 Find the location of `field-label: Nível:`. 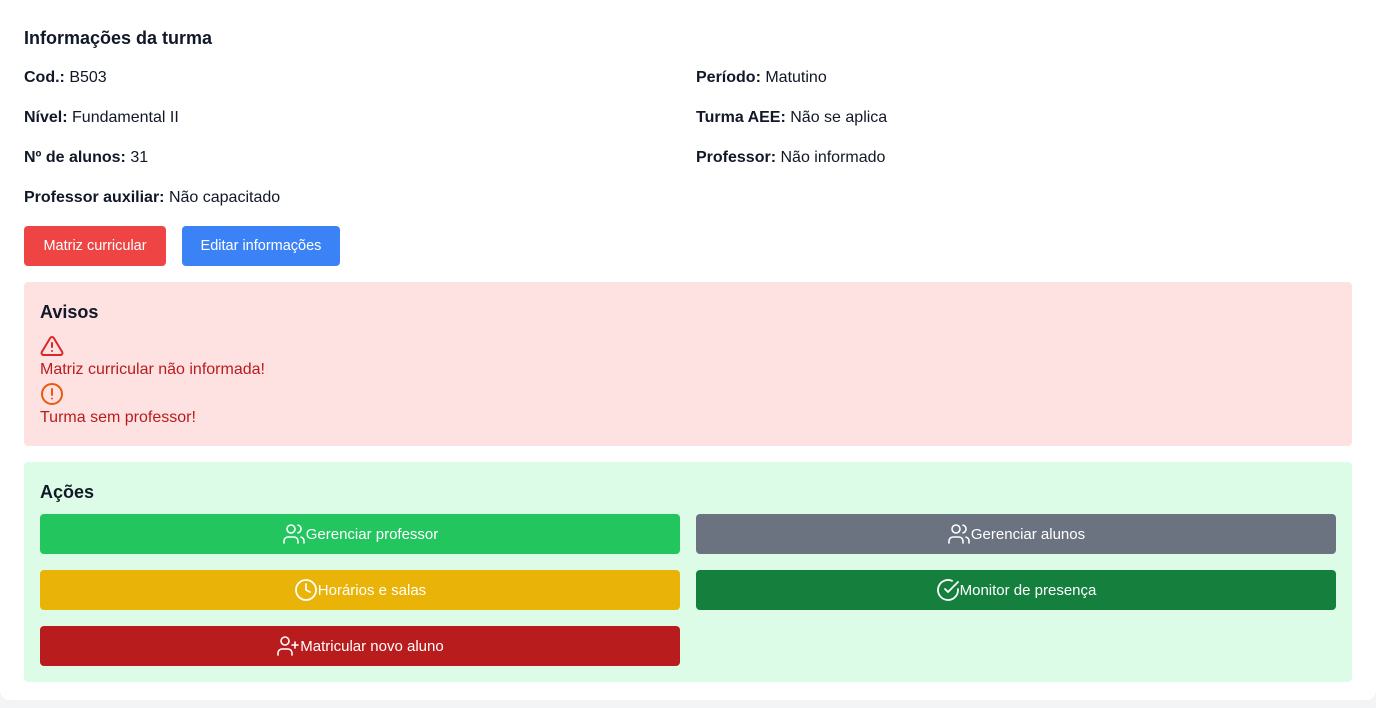

field-label: Nível: is located at coordinates (46, 117).